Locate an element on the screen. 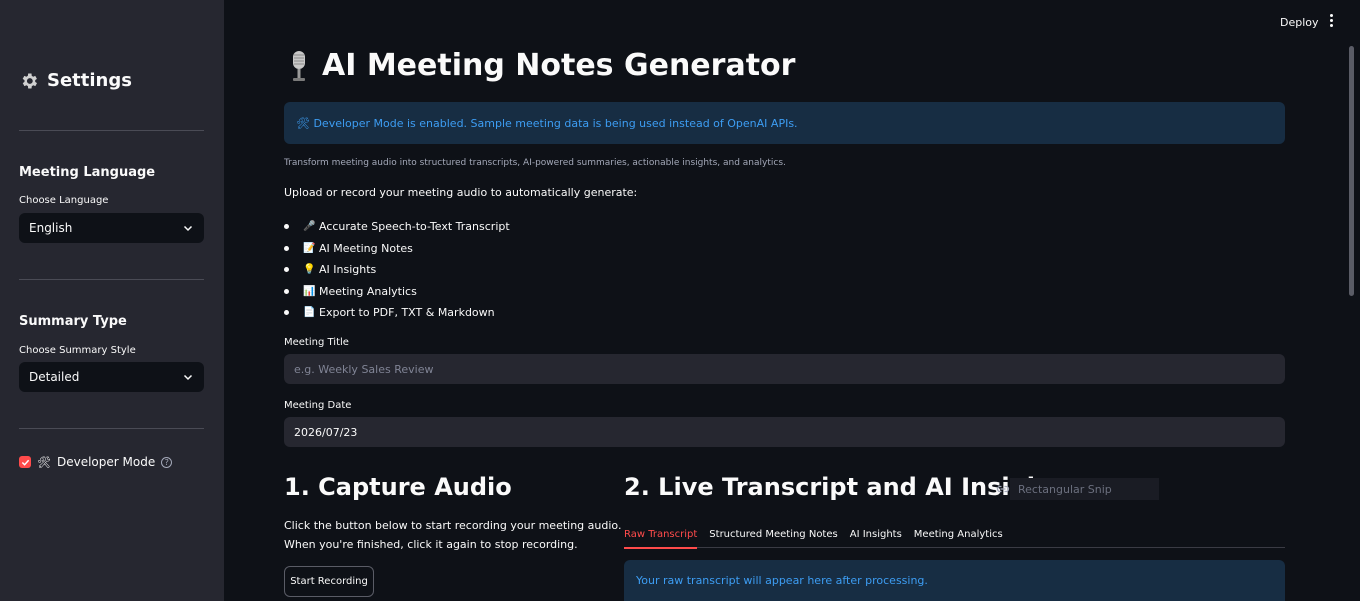 Image resolution: width=1360 pixels, height=601 pixels. scrollbar is located at coordinates (1351, 171).